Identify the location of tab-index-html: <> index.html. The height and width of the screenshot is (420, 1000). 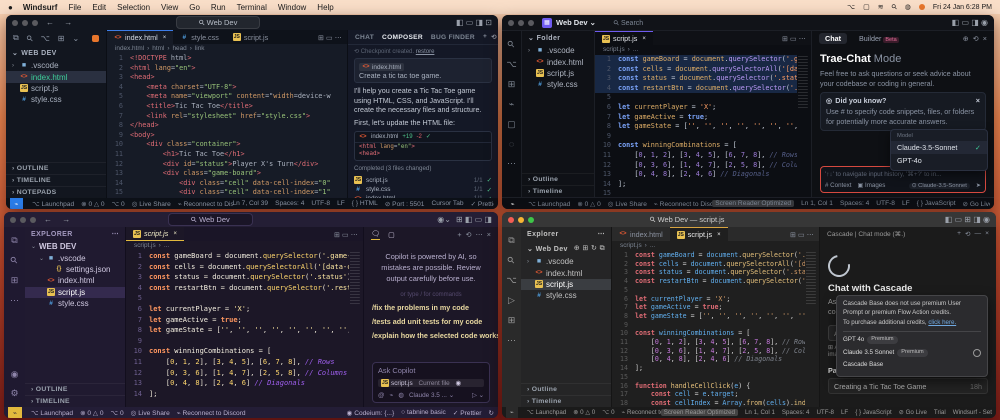
(641, 234).